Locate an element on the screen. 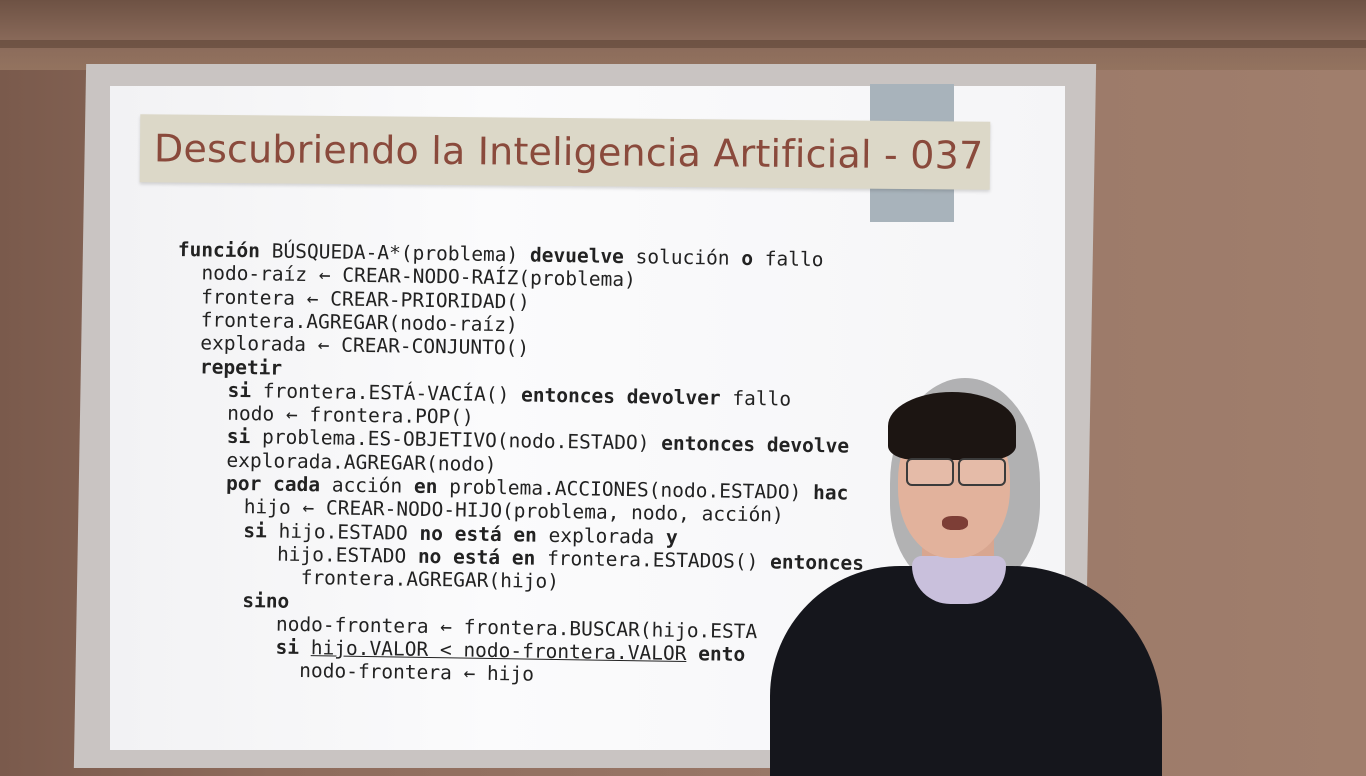 Image resolution: width=1366 pixels, height=776 pixels. code-token: o is located at coordinates (747, 258).